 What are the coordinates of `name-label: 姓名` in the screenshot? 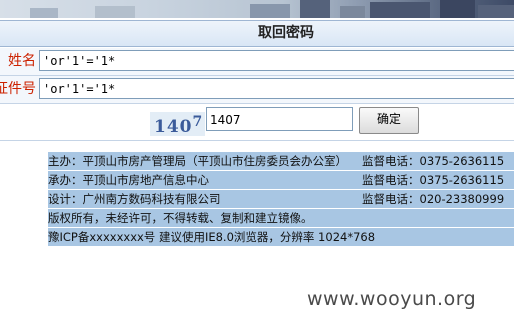 It's located at (22, 61).